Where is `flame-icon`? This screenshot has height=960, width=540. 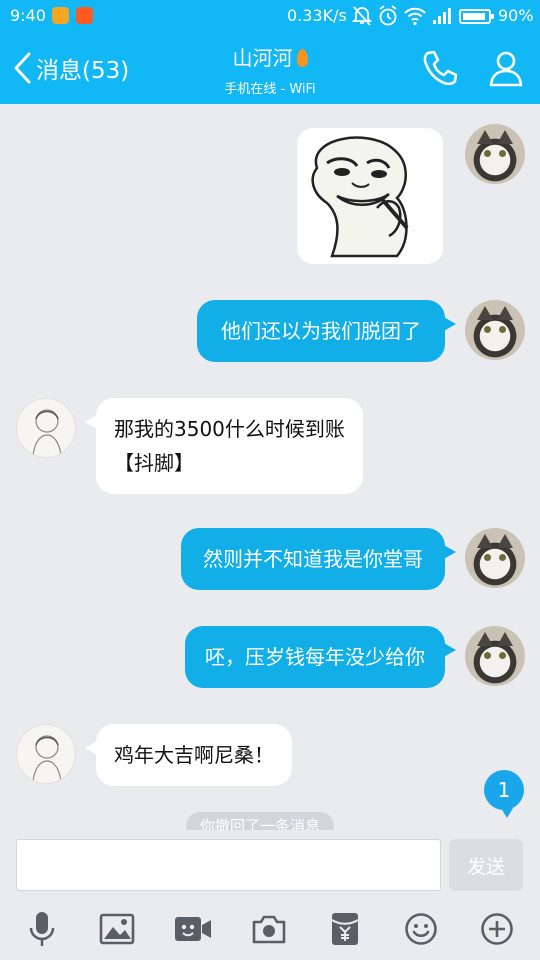 flame-icon is located at coordinates (302, 58).